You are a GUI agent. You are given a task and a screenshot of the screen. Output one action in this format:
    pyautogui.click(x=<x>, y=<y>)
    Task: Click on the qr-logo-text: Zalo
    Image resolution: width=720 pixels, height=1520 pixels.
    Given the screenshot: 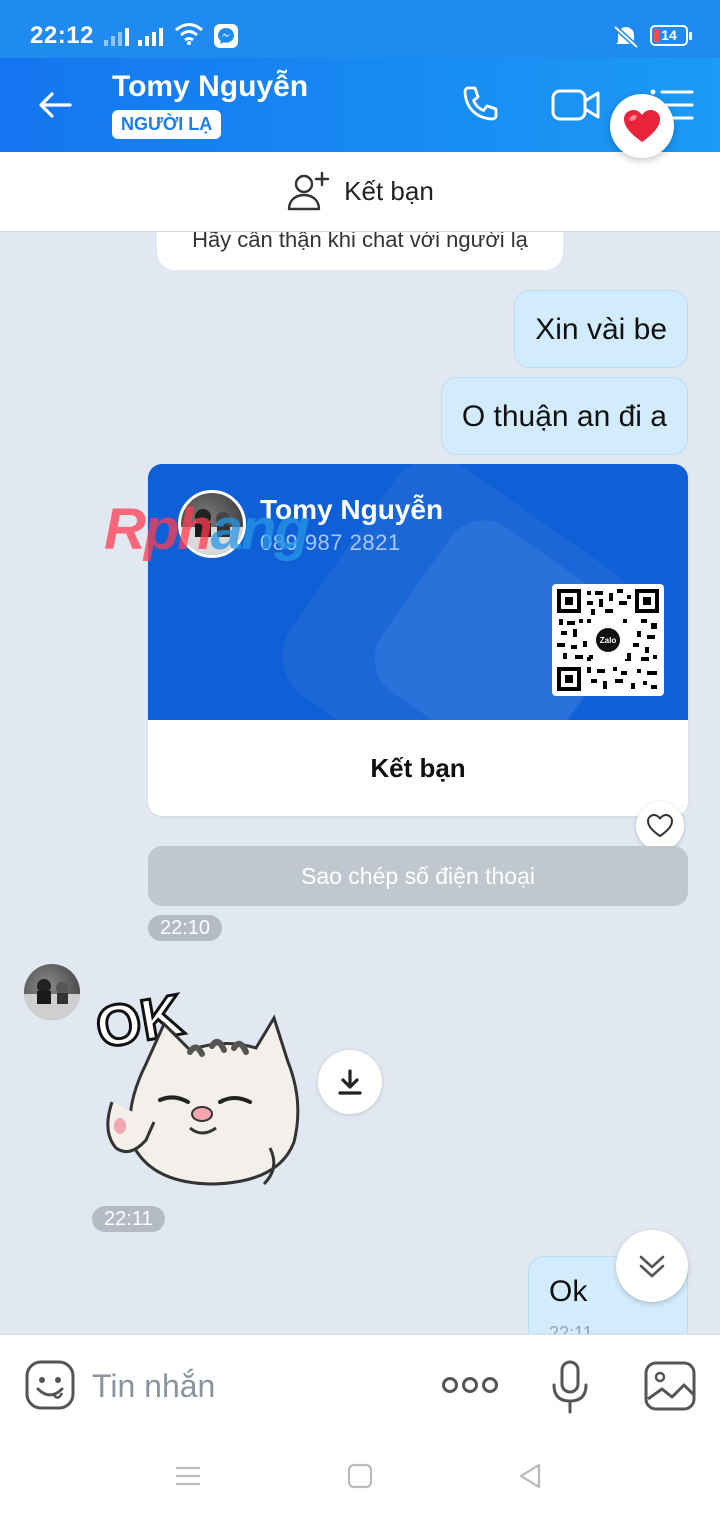 What is the action you would take?
    pyautogui.click(x=608, y=640)
    